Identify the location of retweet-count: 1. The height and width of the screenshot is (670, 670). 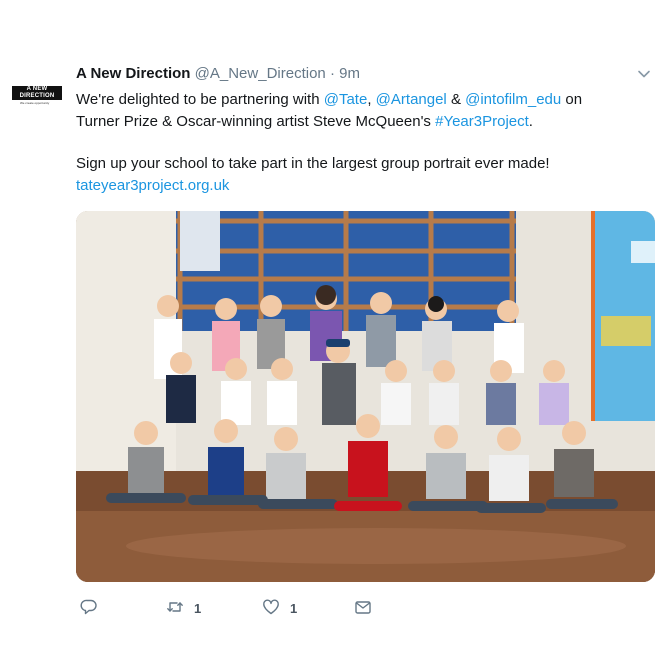
(198, 608).